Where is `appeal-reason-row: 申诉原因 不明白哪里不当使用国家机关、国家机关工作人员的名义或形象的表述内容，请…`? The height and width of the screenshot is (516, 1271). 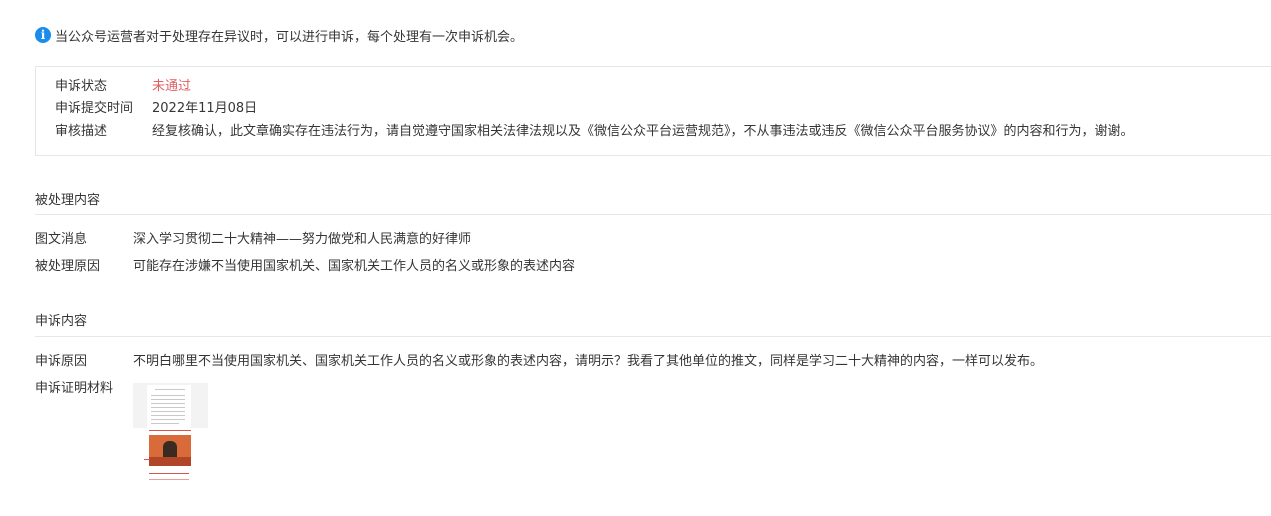
appeal-reason-row: 申诉原因 不明白哪里不当使用国家机关、国家机关工作人员的名义或形象的表述内容，请… is located at coordinates (539, 362).